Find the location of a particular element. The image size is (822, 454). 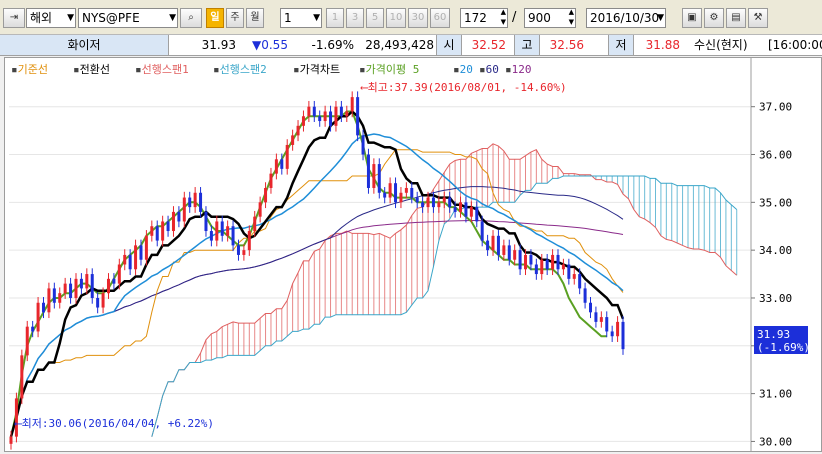

chart-tool-icon: ⚒ is located at coordinates (758, 18).